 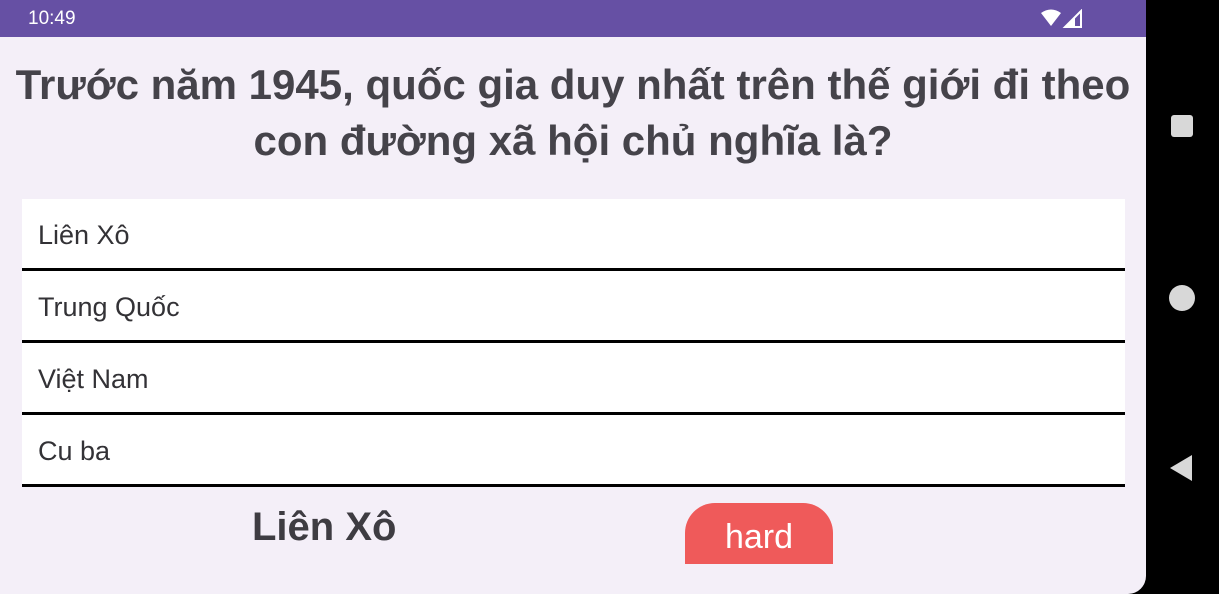 What do you see at coordinates (74, 451) in the screenshot?
I see `answer-option-label: Cu ba` at bounding box center [74, 451].